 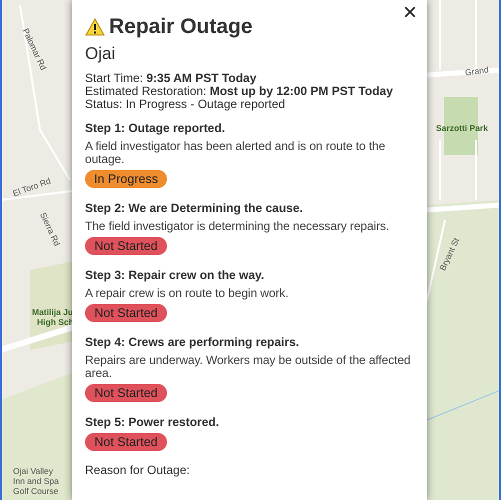 I want to click on popup-title: Repair Outage, so click(x=181, y=27).